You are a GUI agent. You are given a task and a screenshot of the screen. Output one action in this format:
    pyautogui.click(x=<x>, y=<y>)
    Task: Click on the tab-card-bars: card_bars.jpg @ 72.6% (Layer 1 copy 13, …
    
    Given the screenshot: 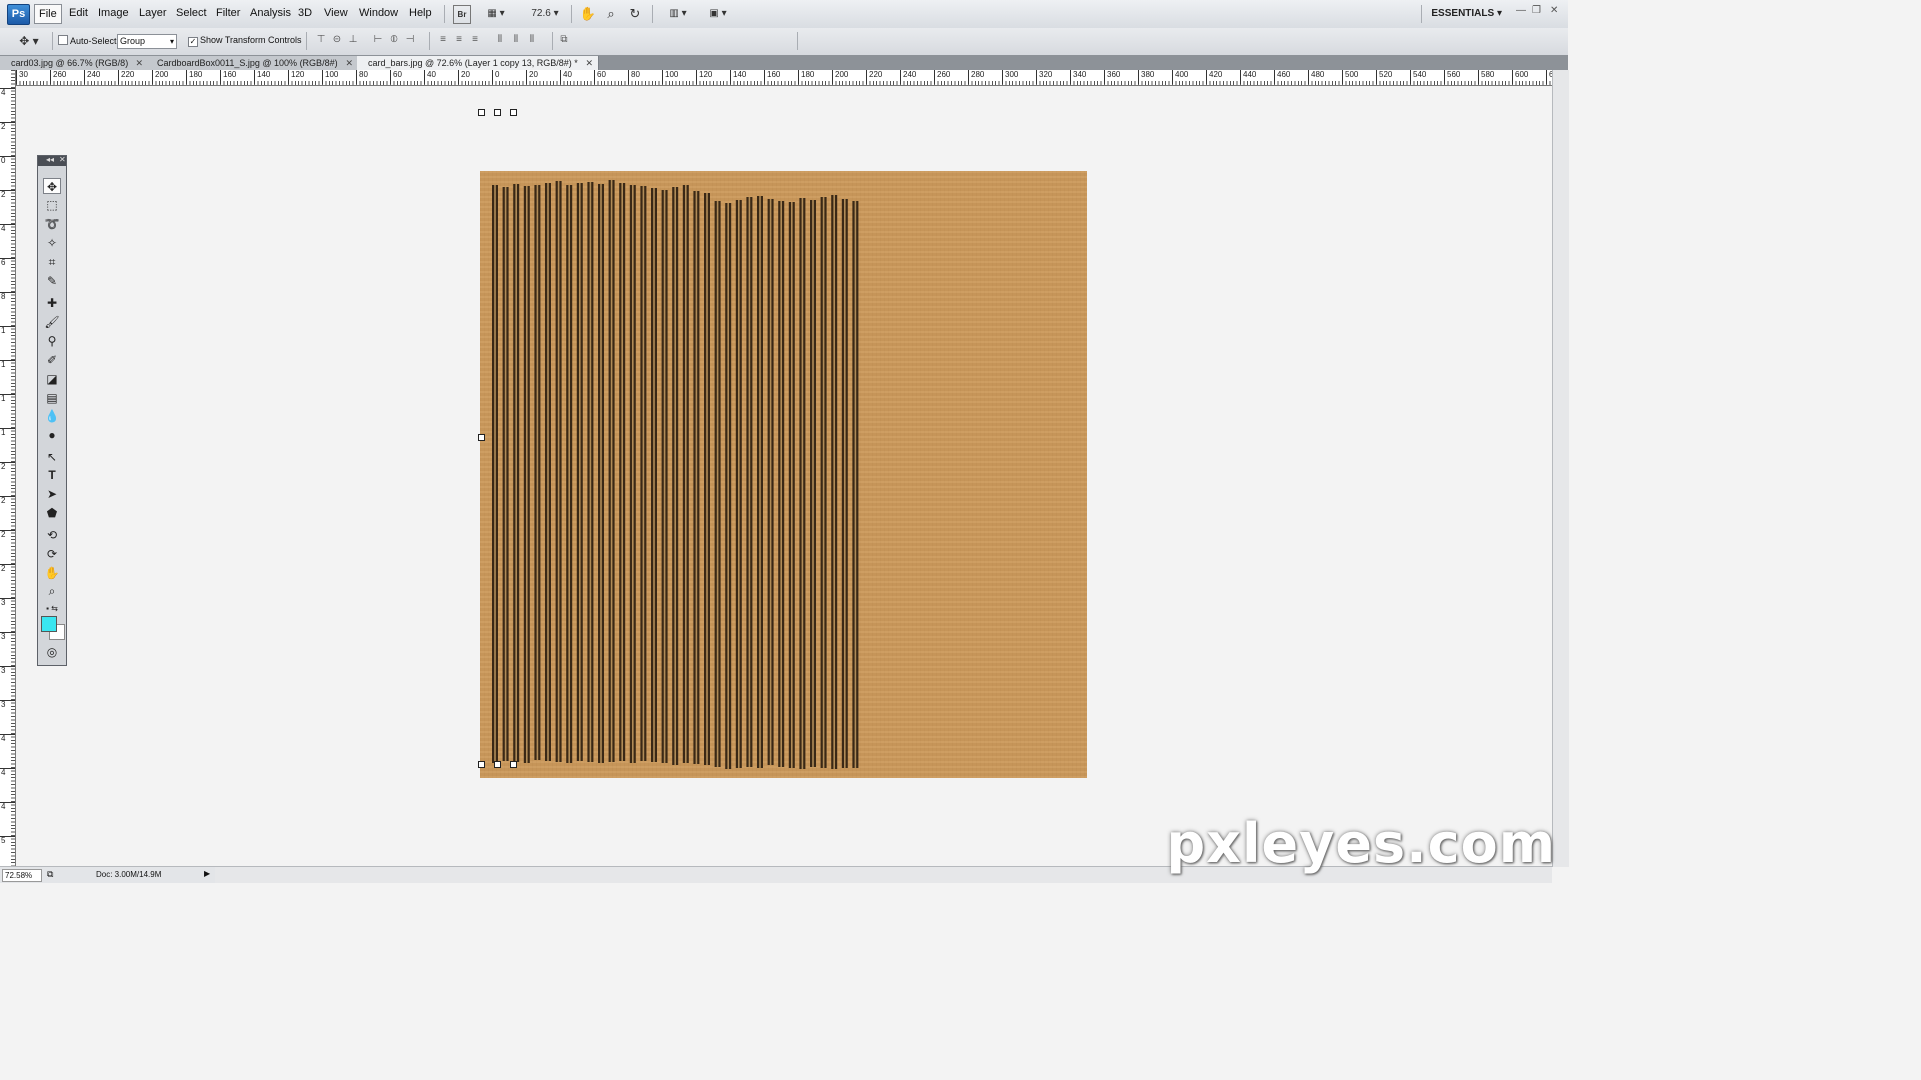 What is the action you would take?
    pyautogui.click(x=478, y=63)
    